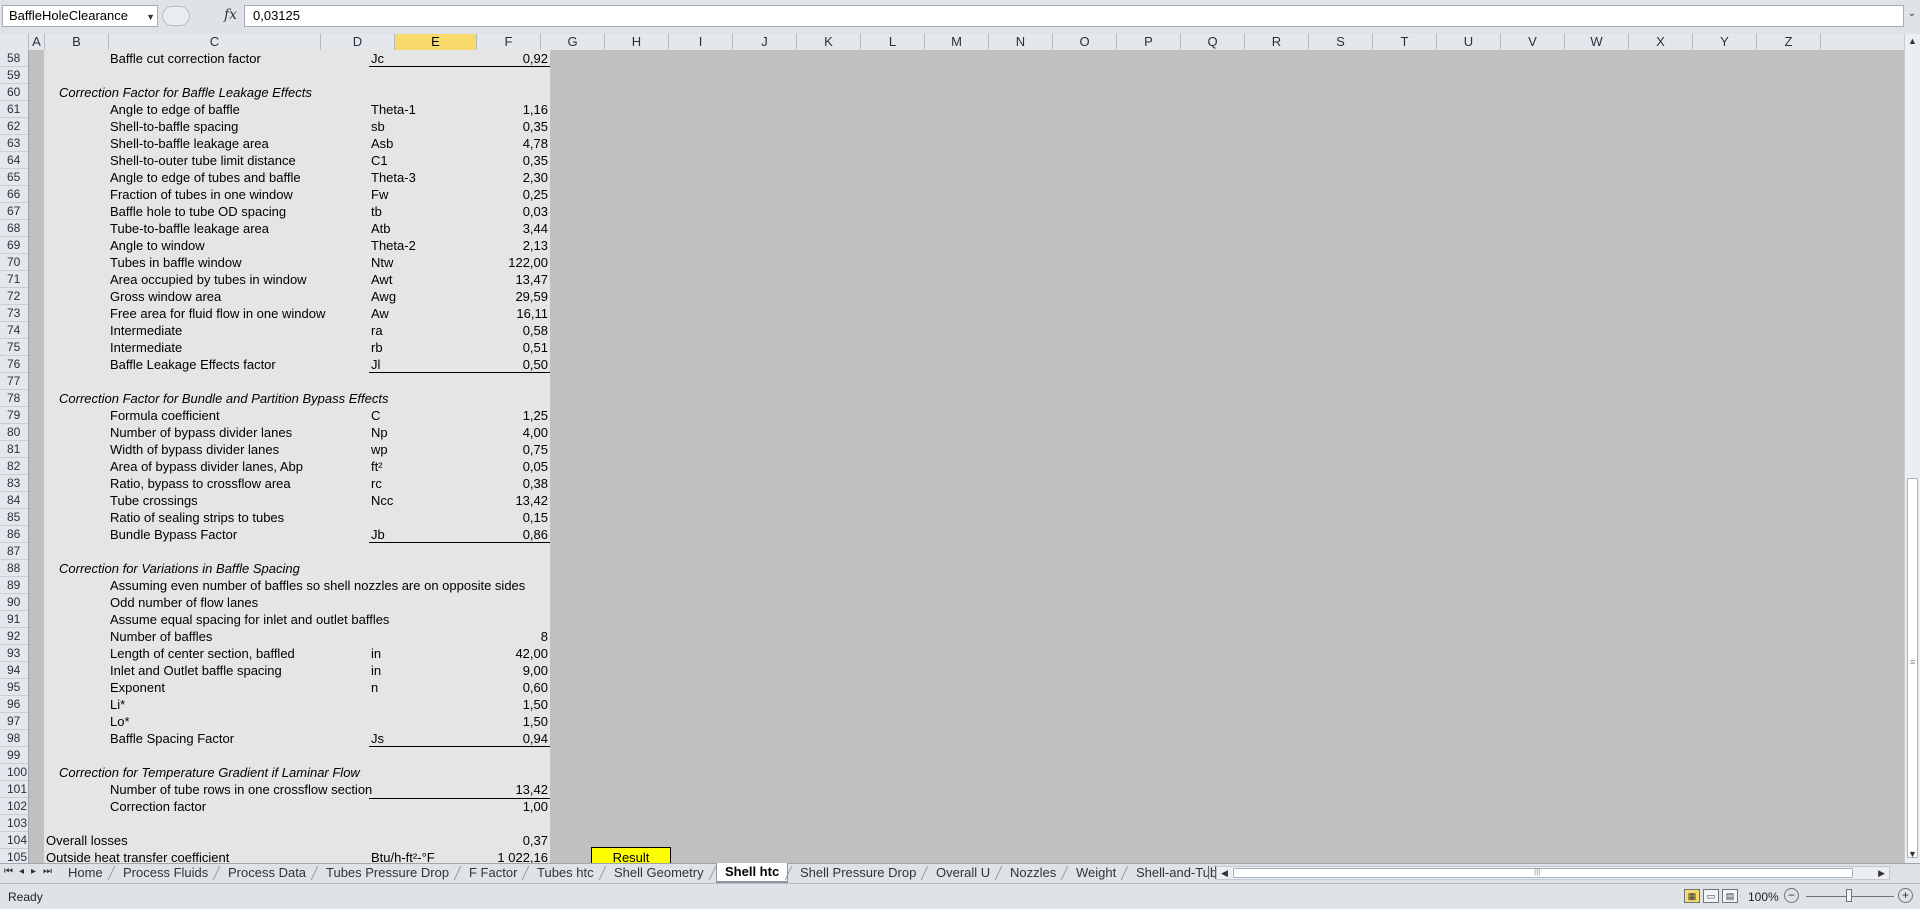 The height and width of the screenshot is (909, 1920). I want to click on formula-input: 0,03125, so click(1074, 16).